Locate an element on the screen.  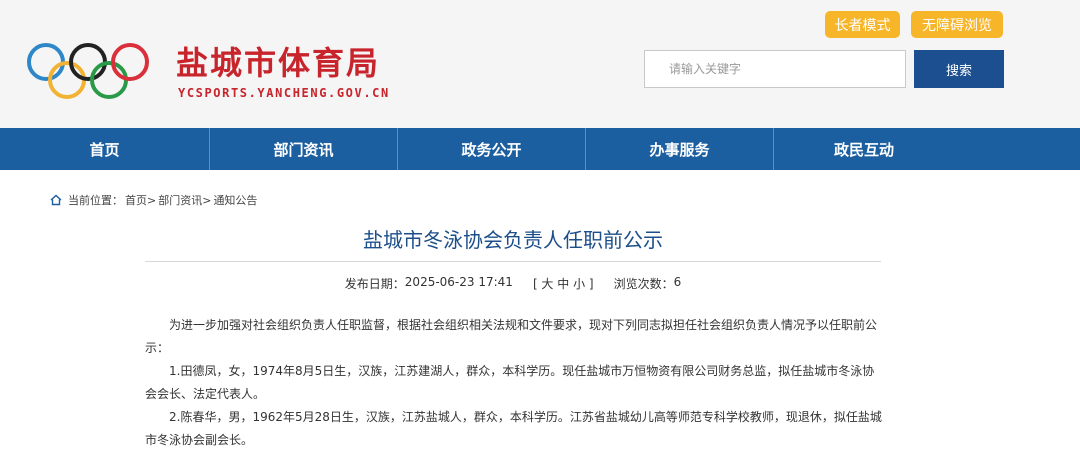
site-title: 盐城市体育局 is located at coordinates (278, 61).